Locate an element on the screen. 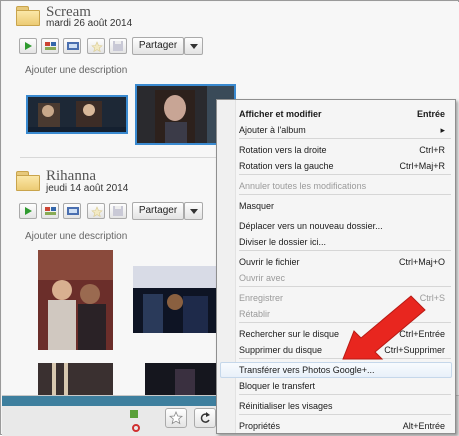  menu-item-label: Rotation vers la droite is located at coordinates (283, 150).